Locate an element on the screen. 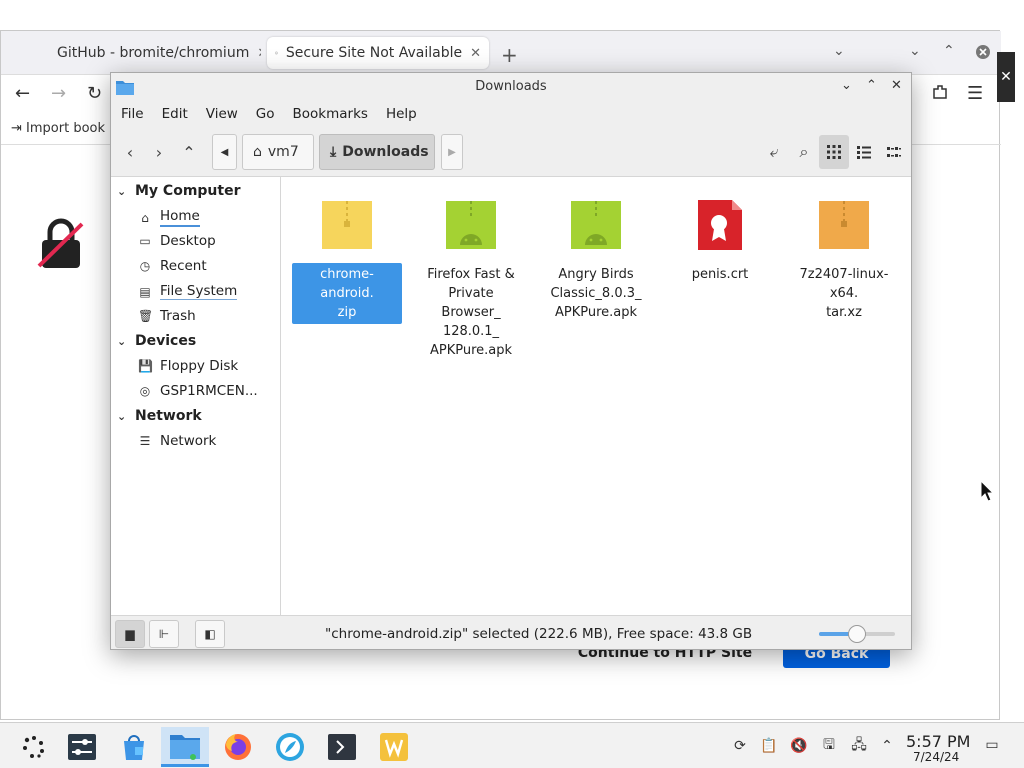 The image size is (1024, 768). archive-file-icon is located at coordinates (844, 225).